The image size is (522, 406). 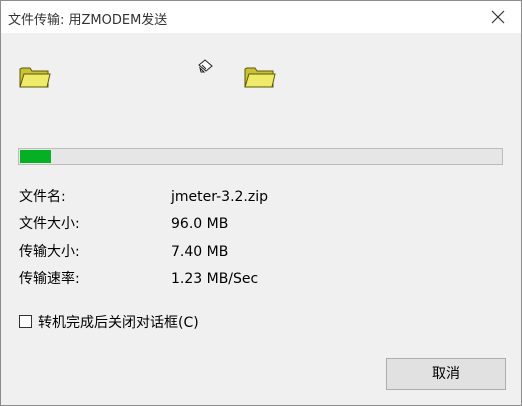 I want to click on rate-label: 传输速率:, so click(x=49, y=279).